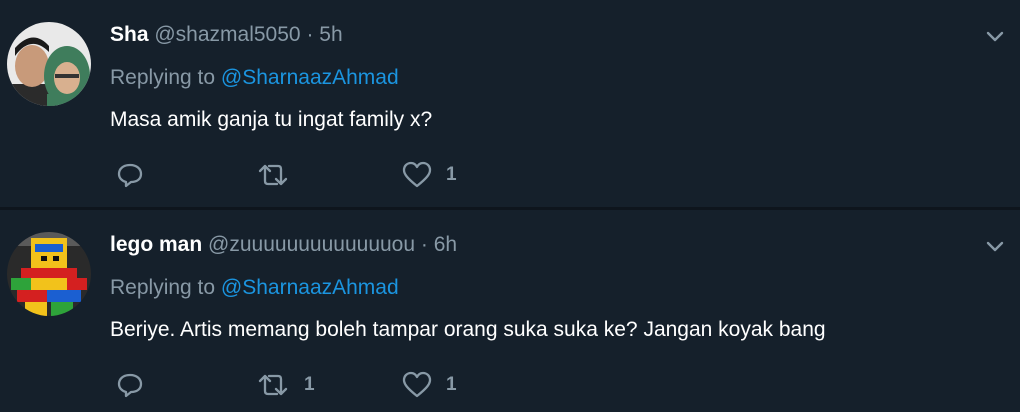 The width and height of the screenshot is (1020, 412). Describe the element at coordinates (271, 119) in the screenshot. I see `tweet-text: Masa amik ganja tu ingat family x?` at that location.